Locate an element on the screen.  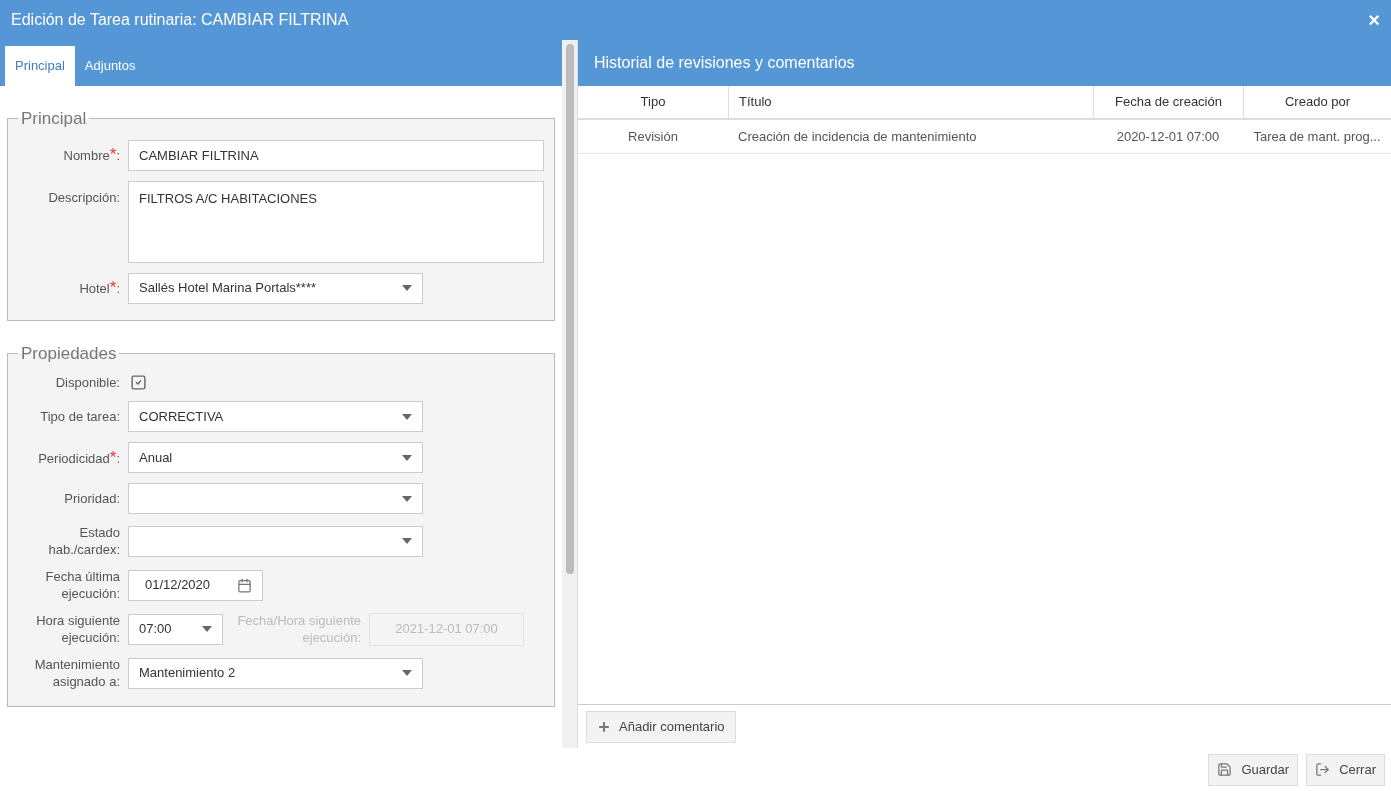
date-field: 01/12/2020 is located at coordinates (195, 585).